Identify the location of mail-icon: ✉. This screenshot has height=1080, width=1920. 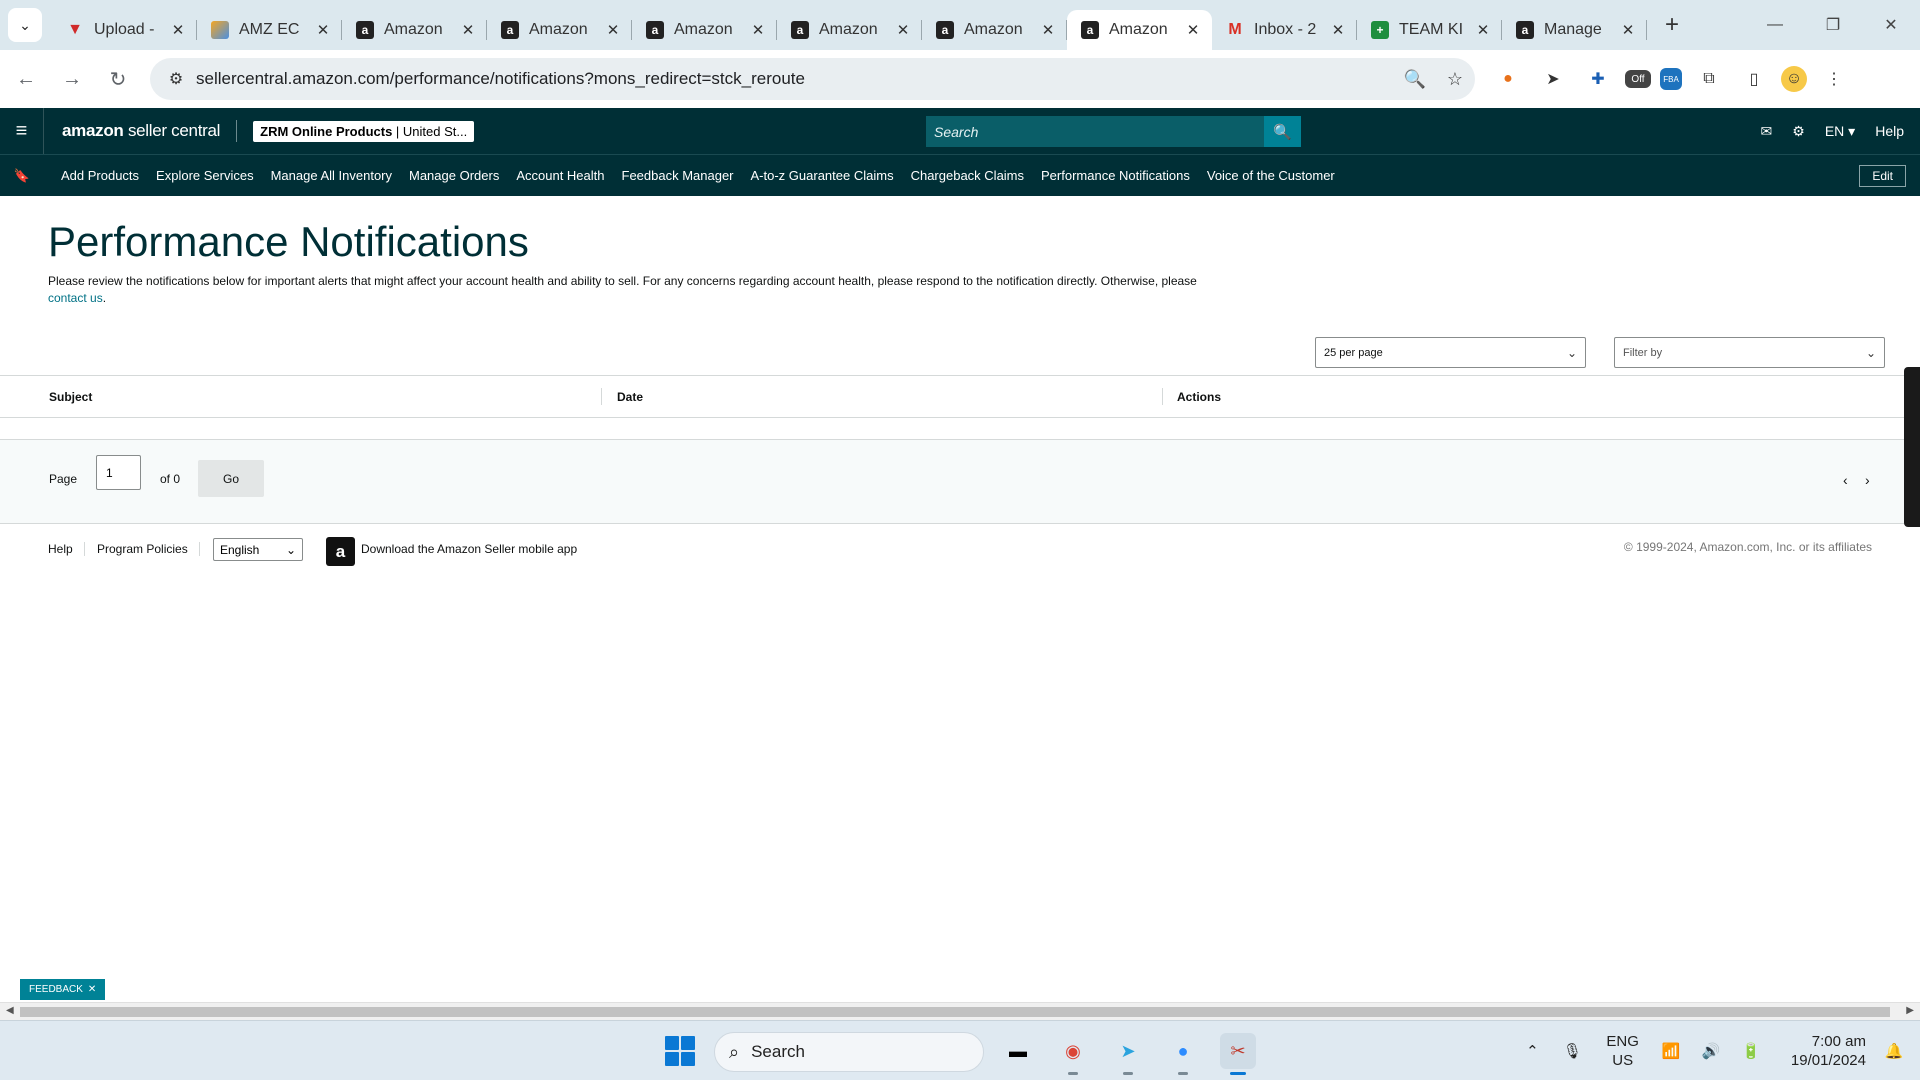
(1767, 131).